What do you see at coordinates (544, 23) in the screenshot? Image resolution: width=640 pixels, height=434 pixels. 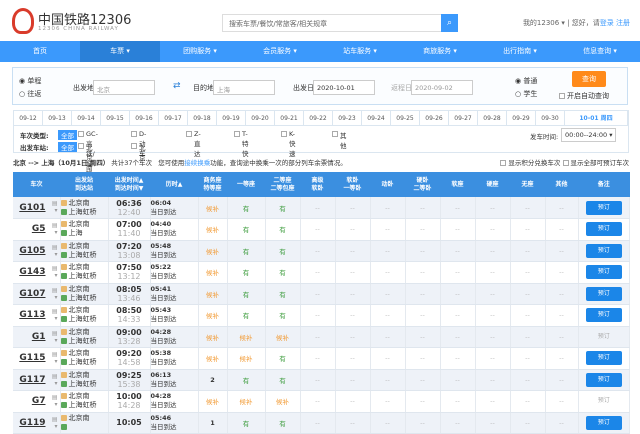 I see `my12306-link: 我的12306 ▾` at bounding box center [544, 23].